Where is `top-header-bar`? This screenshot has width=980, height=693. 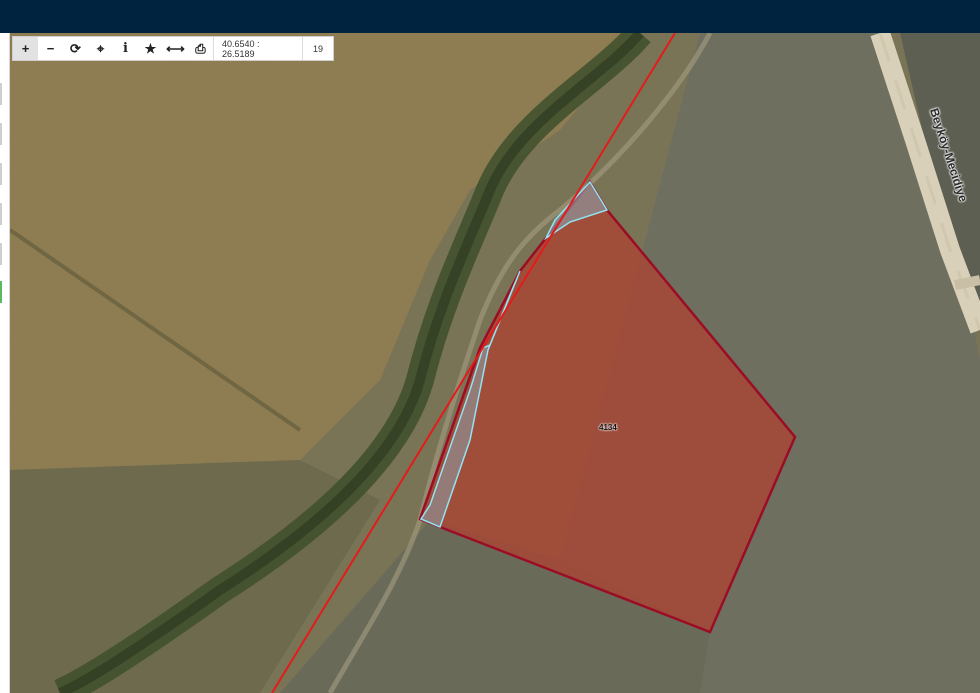 top-header-bar is located at coordinates (490, 16).